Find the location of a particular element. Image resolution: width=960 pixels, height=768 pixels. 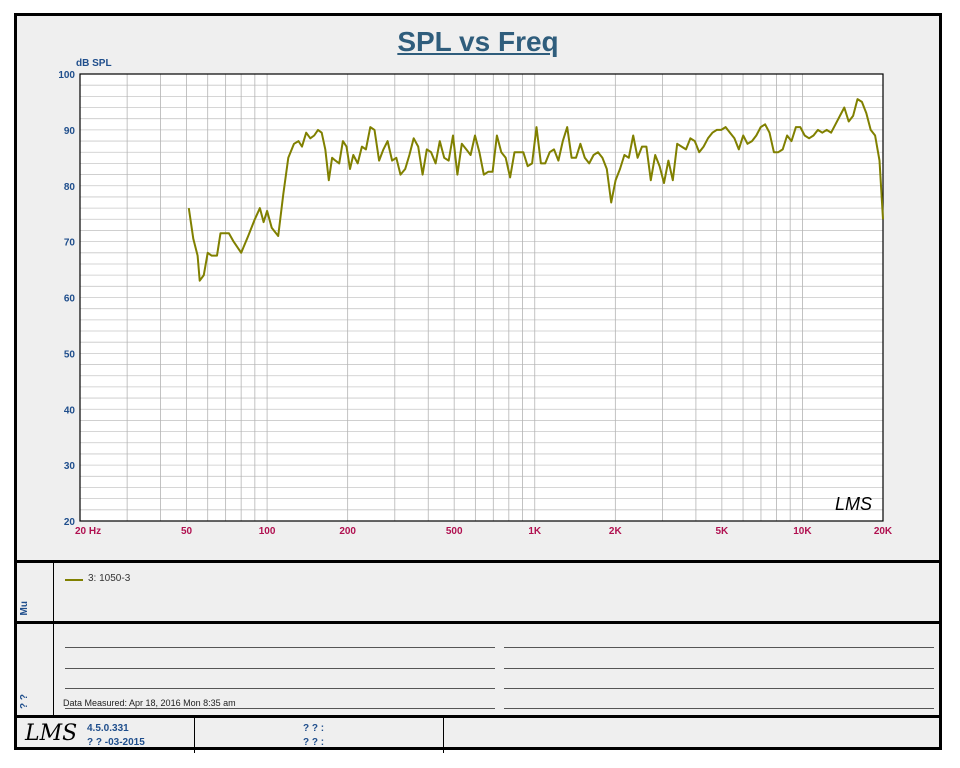

x-tick-label: 5K is located at coordinates (722, 531).